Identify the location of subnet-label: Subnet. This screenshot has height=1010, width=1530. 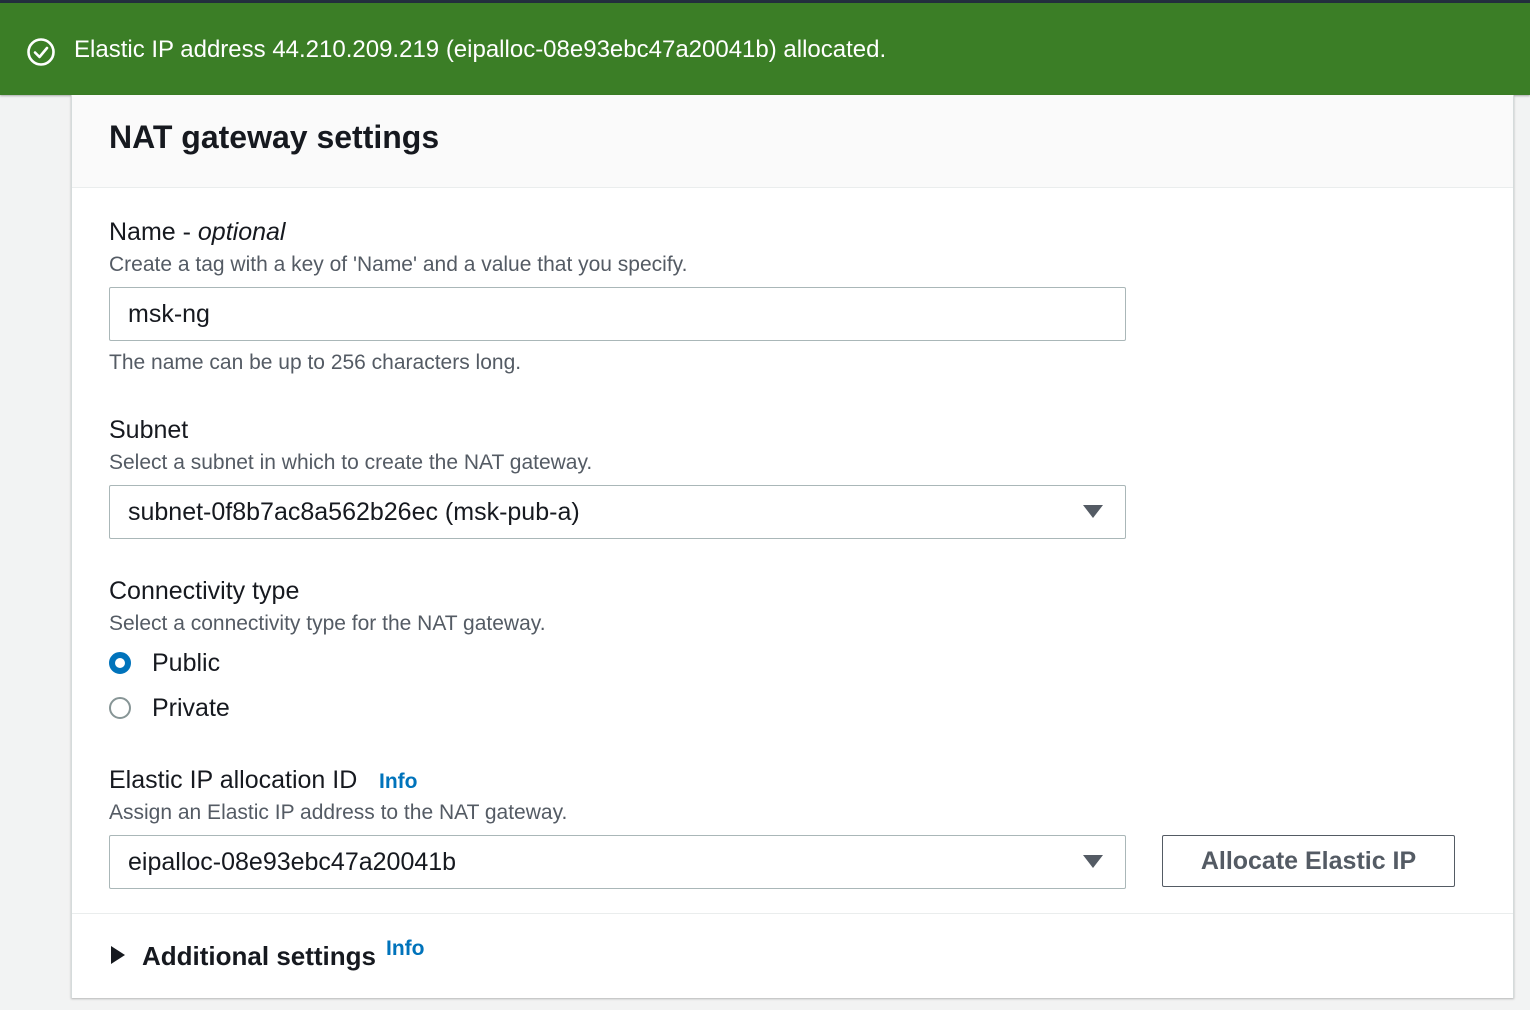
(149, 430).